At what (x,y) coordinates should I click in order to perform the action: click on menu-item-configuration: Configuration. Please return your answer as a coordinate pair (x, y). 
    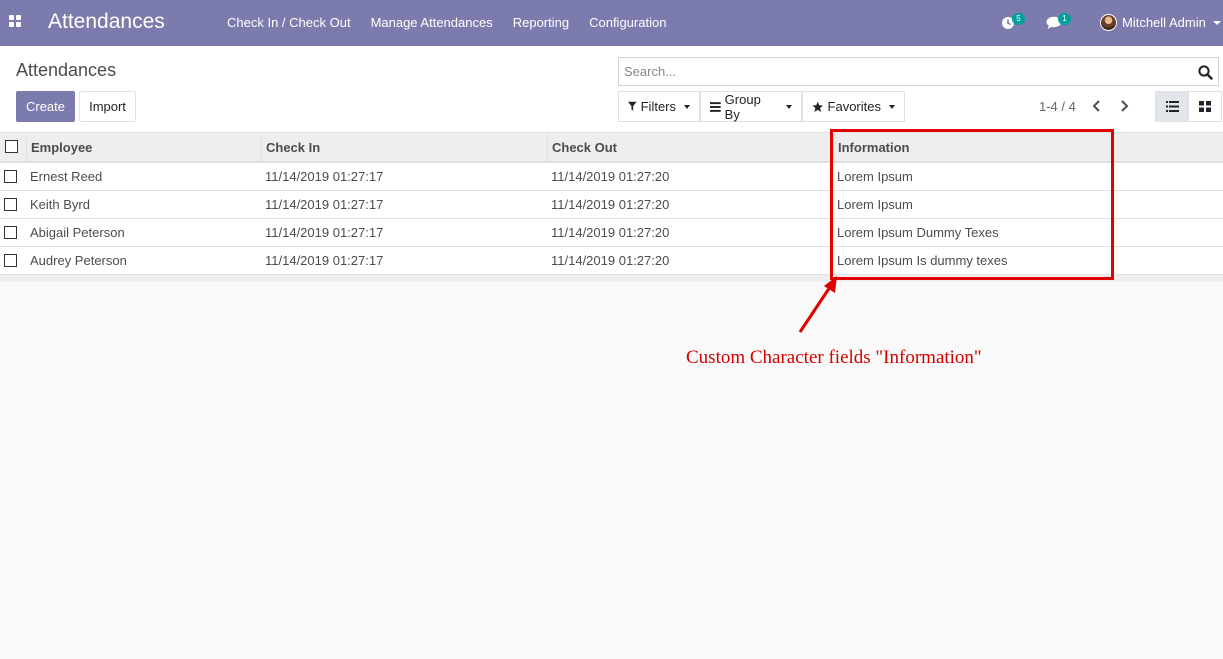
    Looking at the image, I should click on (627, 22).